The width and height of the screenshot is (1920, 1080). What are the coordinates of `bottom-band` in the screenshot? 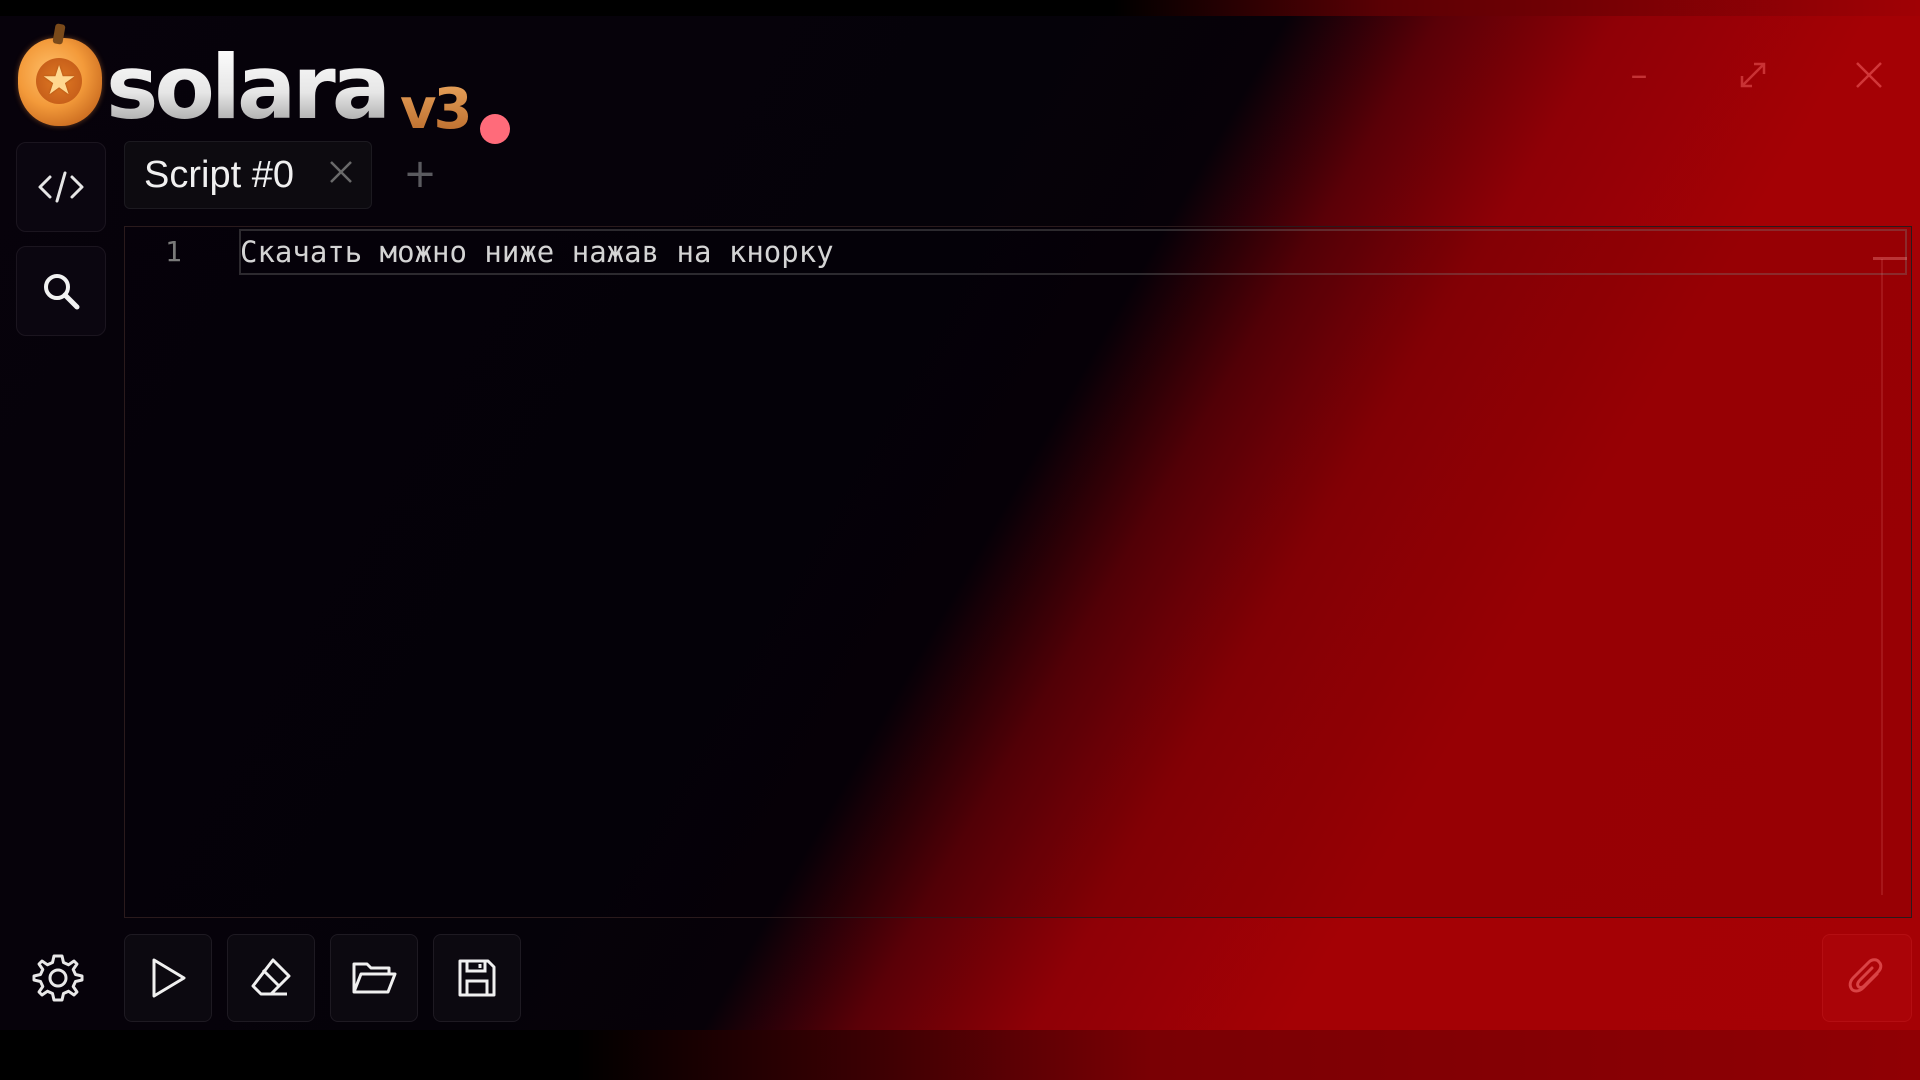 It's located at (960, 1055).